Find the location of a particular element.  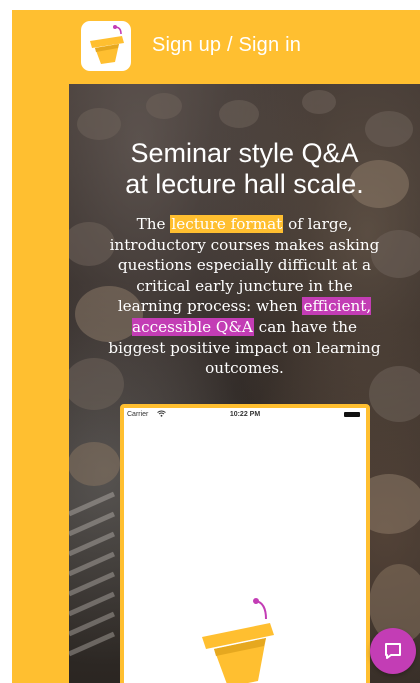

signin-link: Sign up / Sign in is located at coordinates (226, 45).